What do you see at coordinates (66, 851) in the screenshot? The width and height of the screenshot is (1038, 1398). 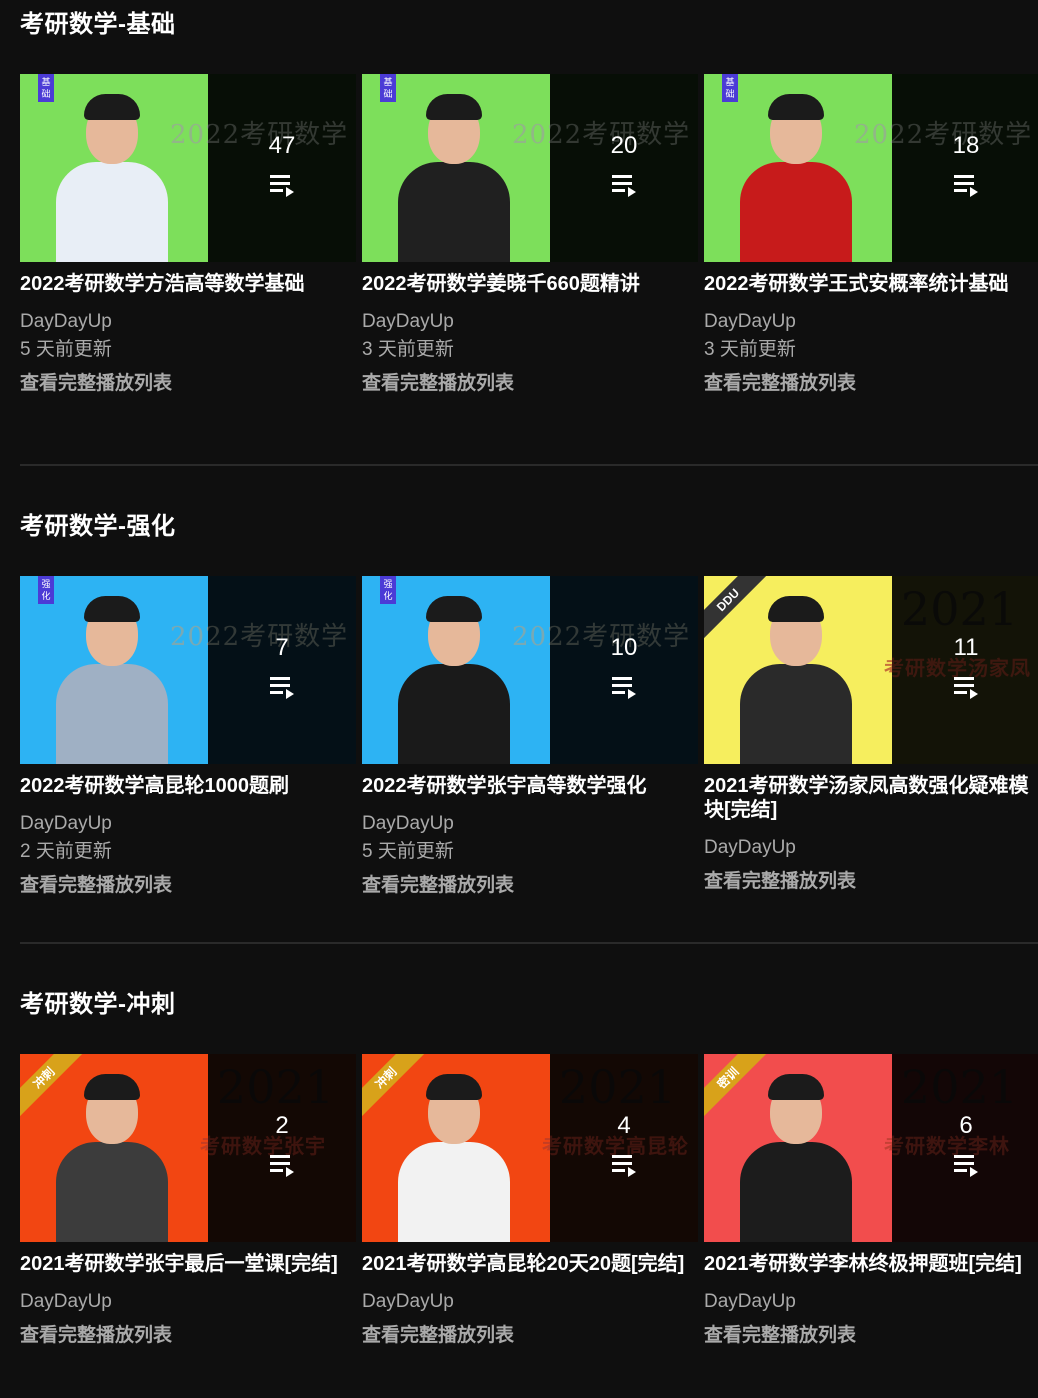 I see `updated-time: 2 天前更新` at bounding box center [66, 851].